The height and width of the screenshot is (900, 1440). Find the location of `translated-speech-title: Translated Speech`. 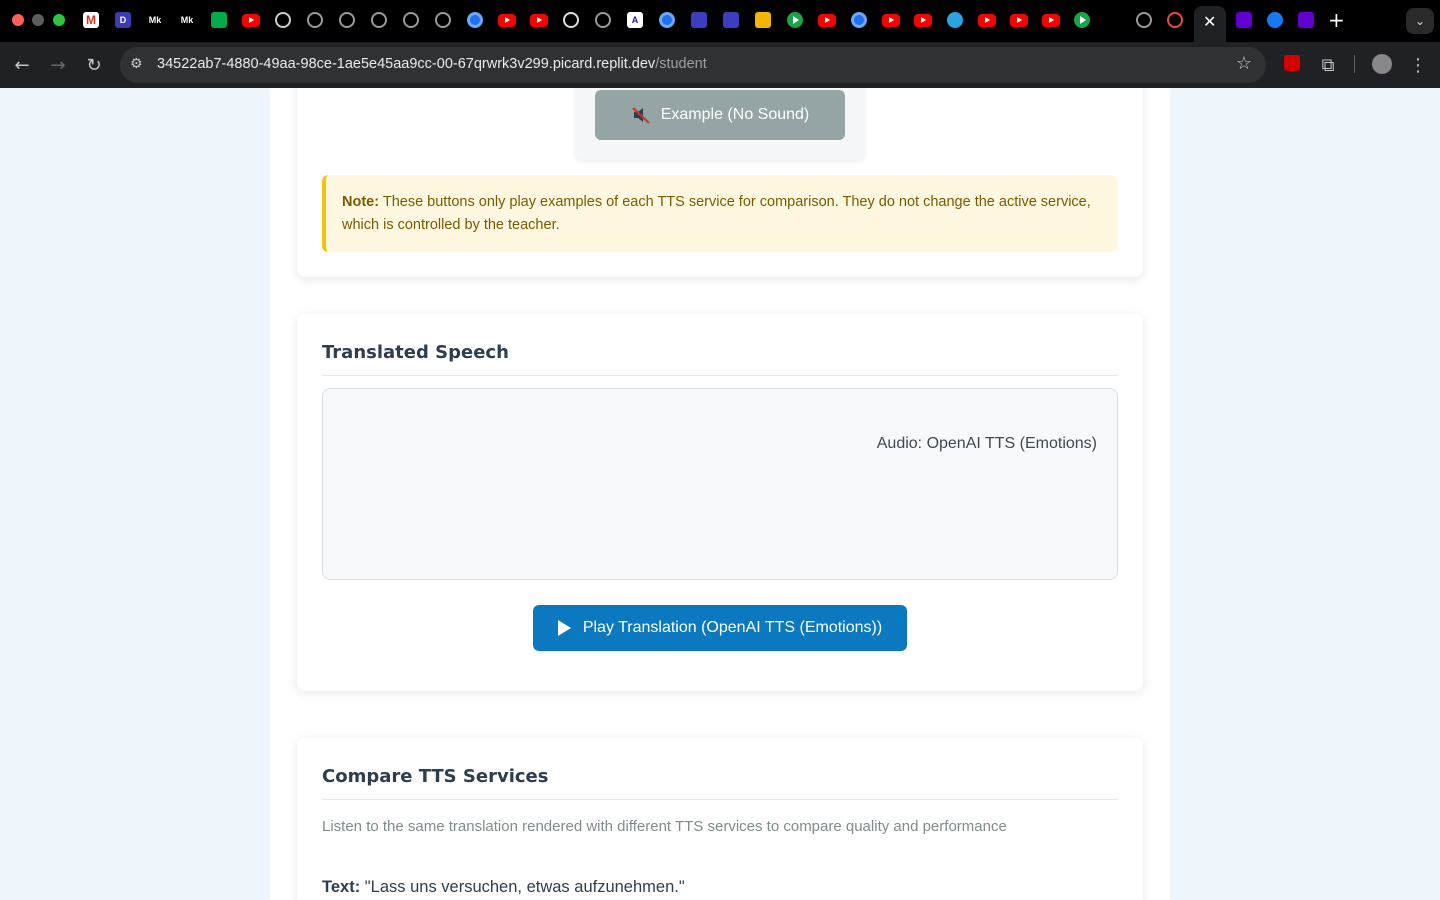

translated-speech-title: Translated Speech is located at coordinates (415, 352).